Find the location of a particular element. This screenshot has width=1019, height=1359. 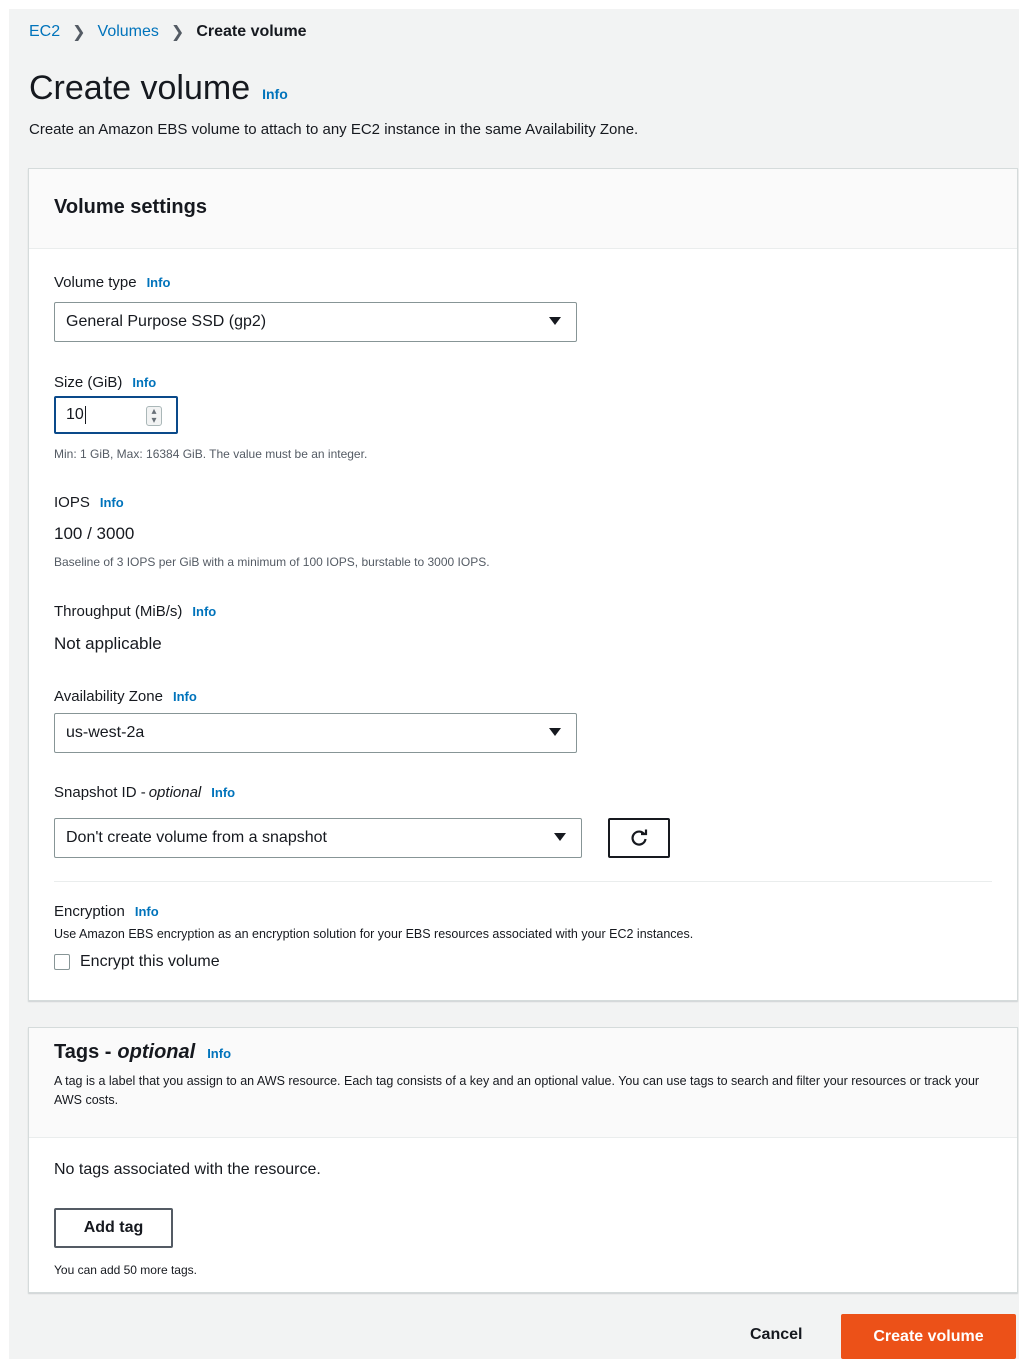

encrypt-checkbox is located at coordinates (62, 962).